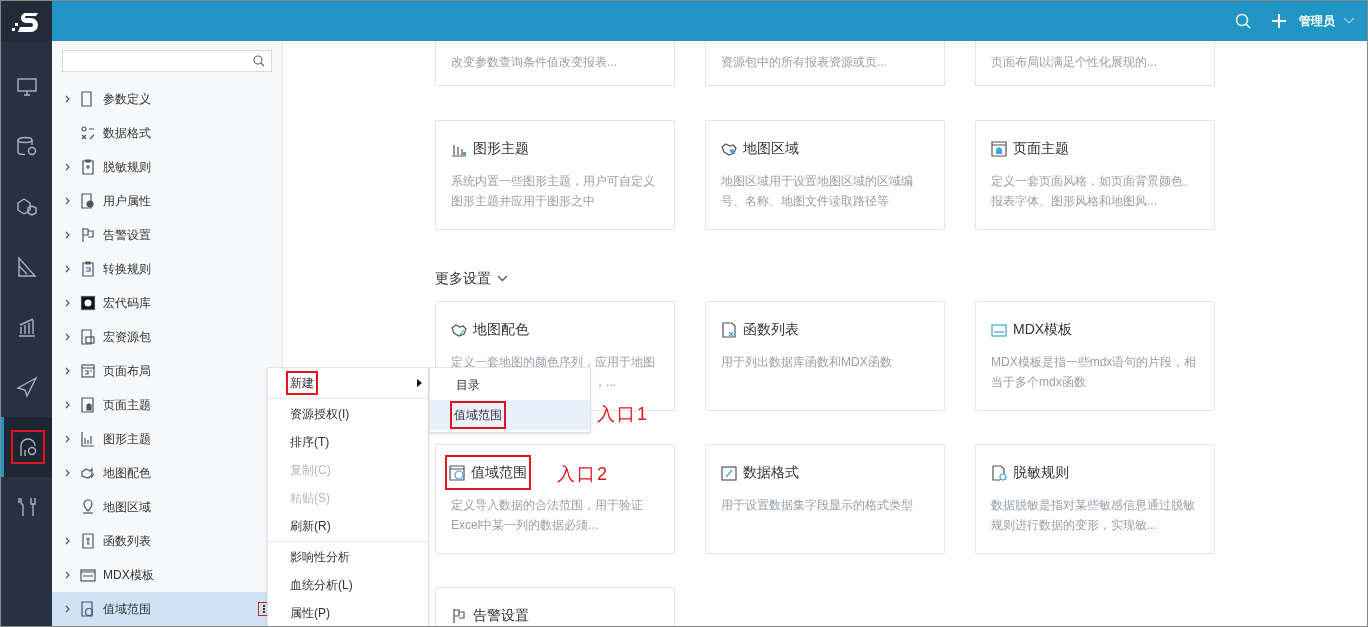 This screenshot has height=627, width=1368. Describe the element at coordinates (771, 329) in the screenshot. I see `card-title: 函数列表` at that location.